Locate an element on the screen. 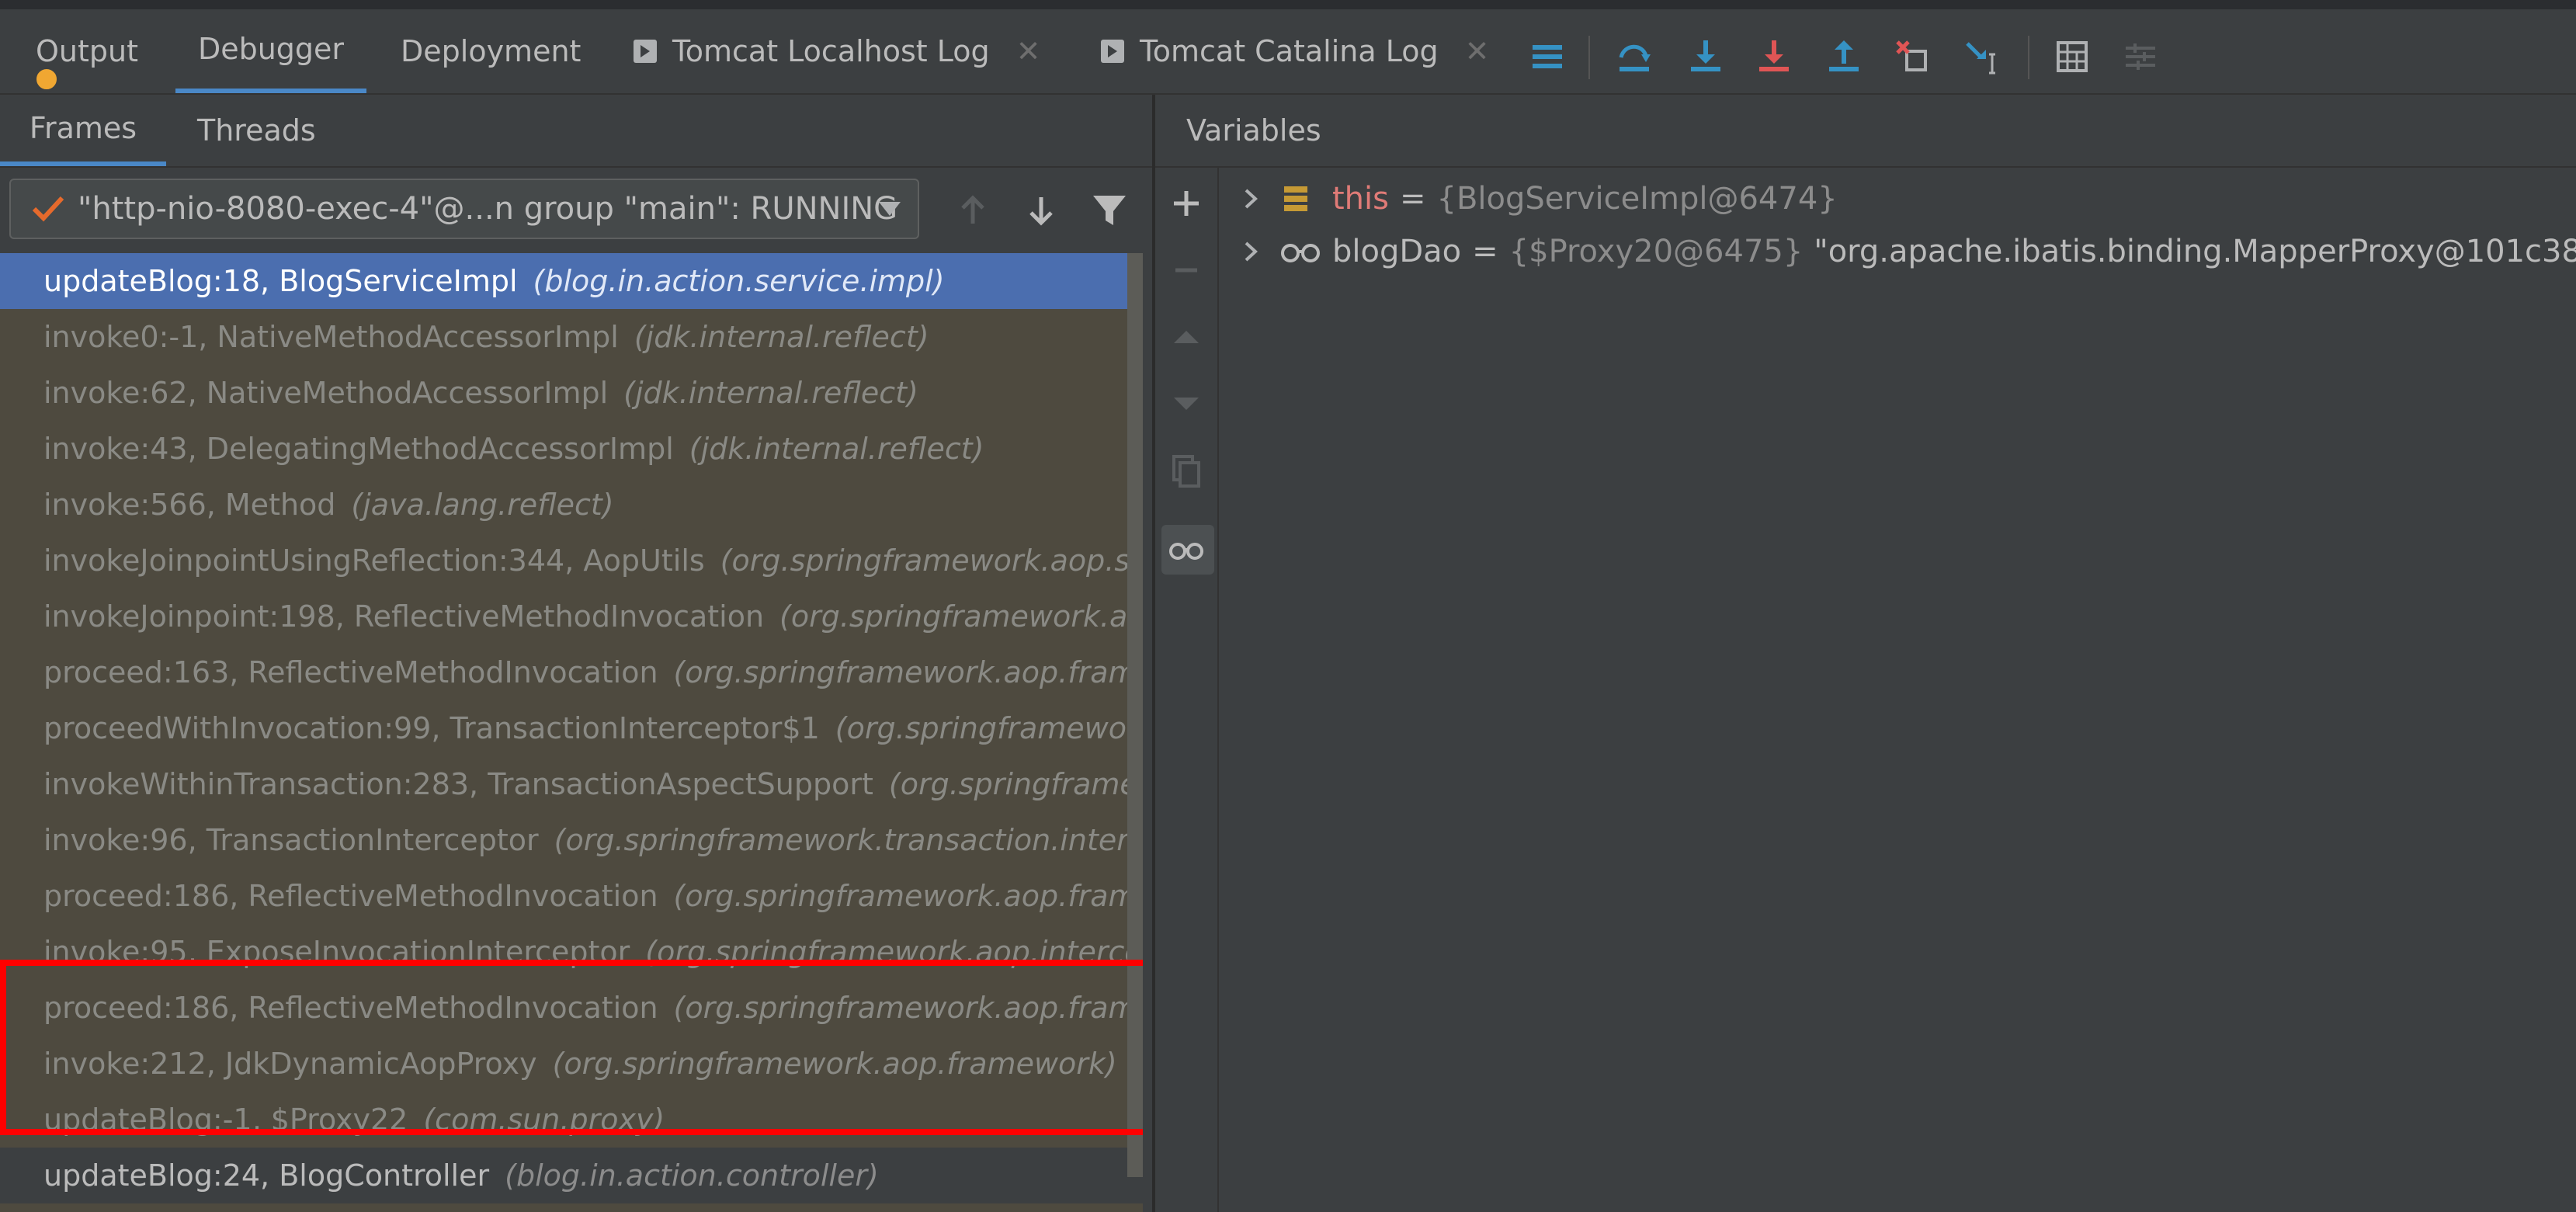 This screenshot has width=2576, height=1212. frame-row: updateBlog:-1, $Proxy22 (com.sun.proxy) is located at coordinates (571, 1120).